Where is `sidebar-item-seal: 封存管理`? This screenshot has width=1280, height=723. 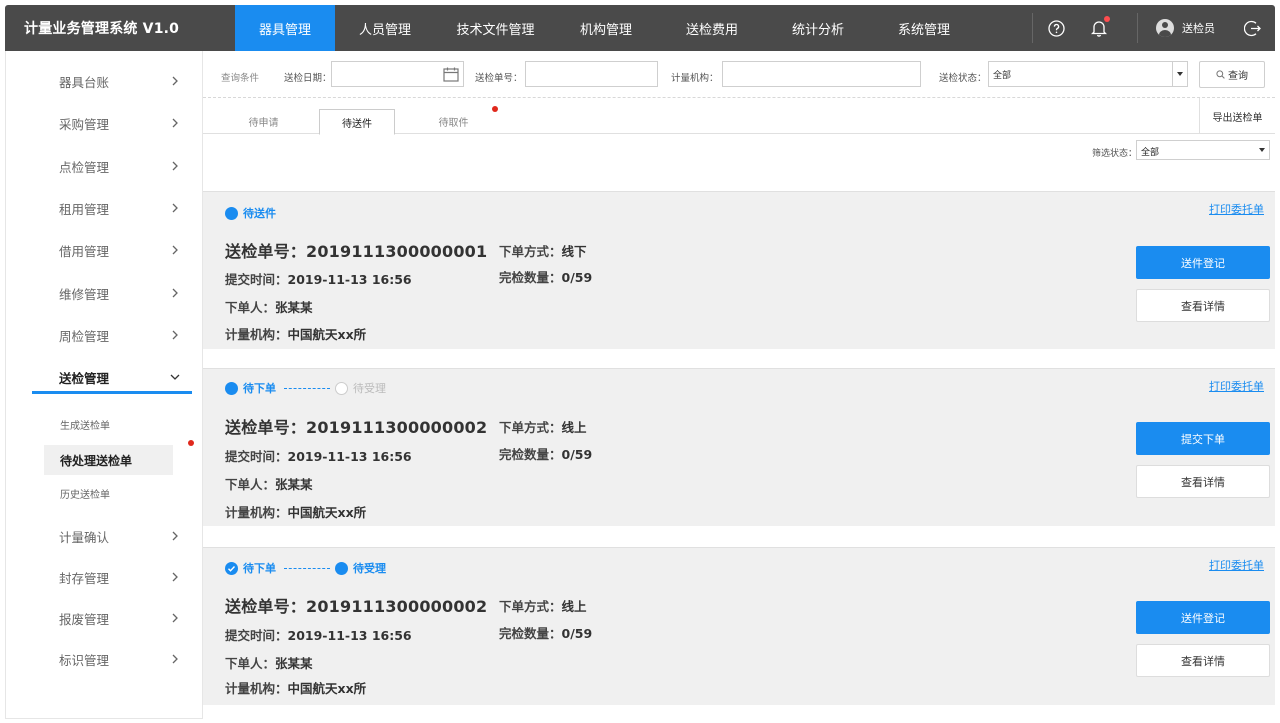 sidebar-item-seal: 封存管理 is located at coordinates (105, 577).